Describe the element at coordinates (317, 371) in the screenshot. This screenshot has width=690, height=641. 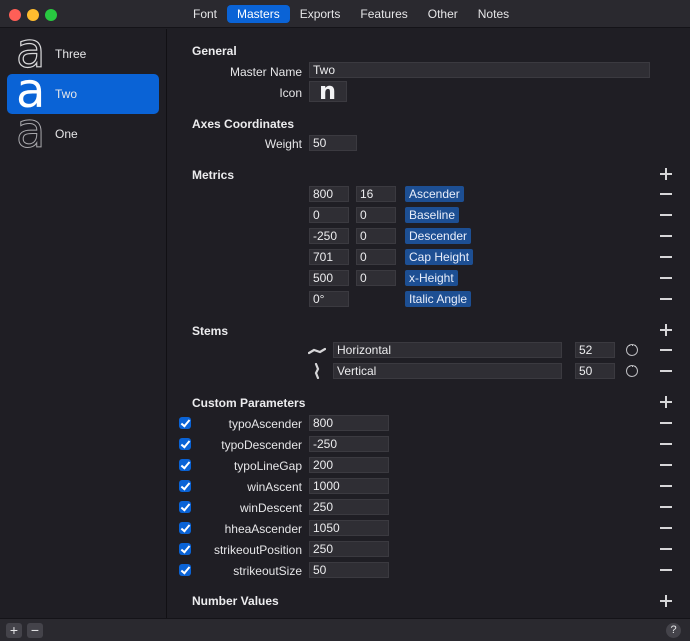
I see `vertical-stem-icon` at that location.